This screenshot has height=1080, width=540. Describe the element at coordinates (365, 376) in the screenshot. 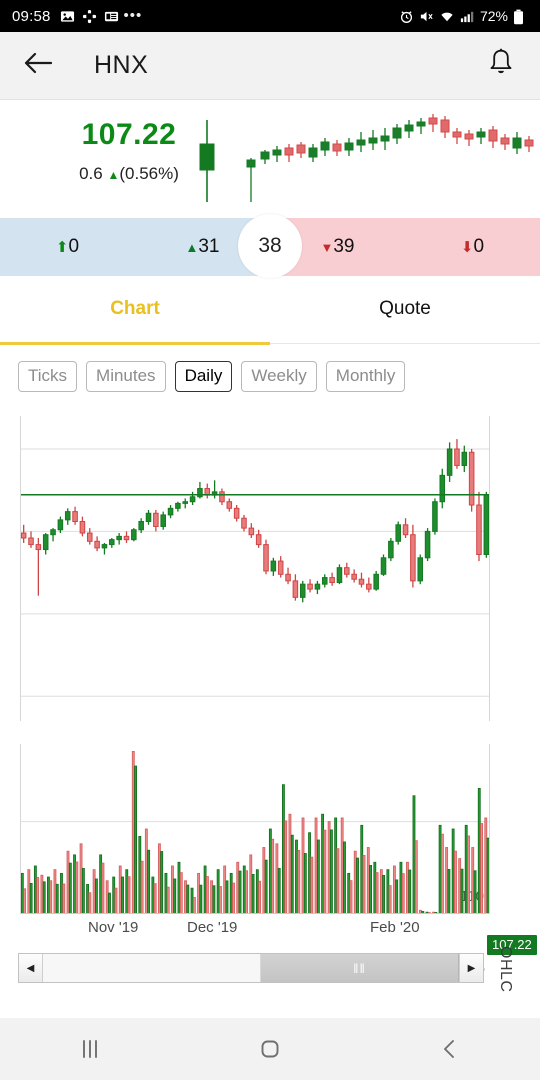

I see `period-button-monthly: Monthly` at that location.